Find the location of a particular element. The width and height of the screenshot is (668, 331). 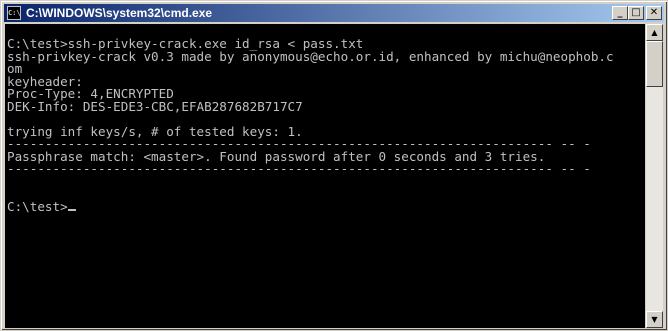

scroll-down-button: ▼ is located at coordinates (654, 319).